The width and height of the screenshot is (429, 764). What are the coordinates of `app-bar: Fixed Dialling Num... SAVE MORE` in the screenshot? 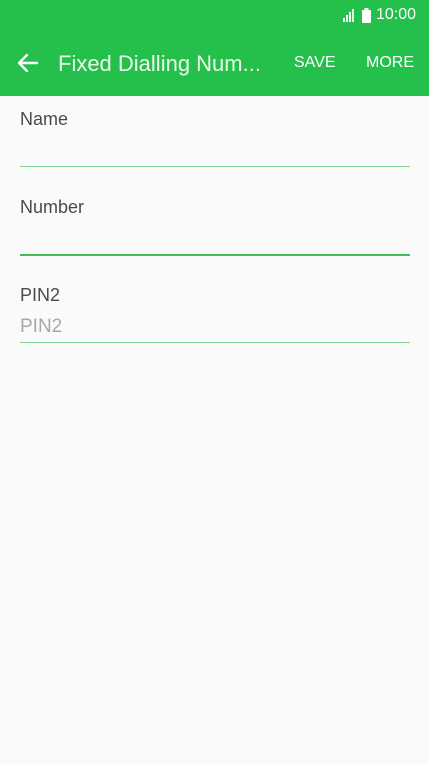 It's located at (214, 63).